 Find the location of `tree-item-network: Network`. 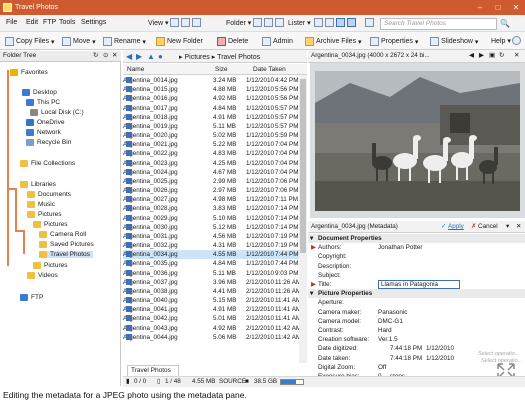

tree-item-network: Network is located at coordinates (43, 132).